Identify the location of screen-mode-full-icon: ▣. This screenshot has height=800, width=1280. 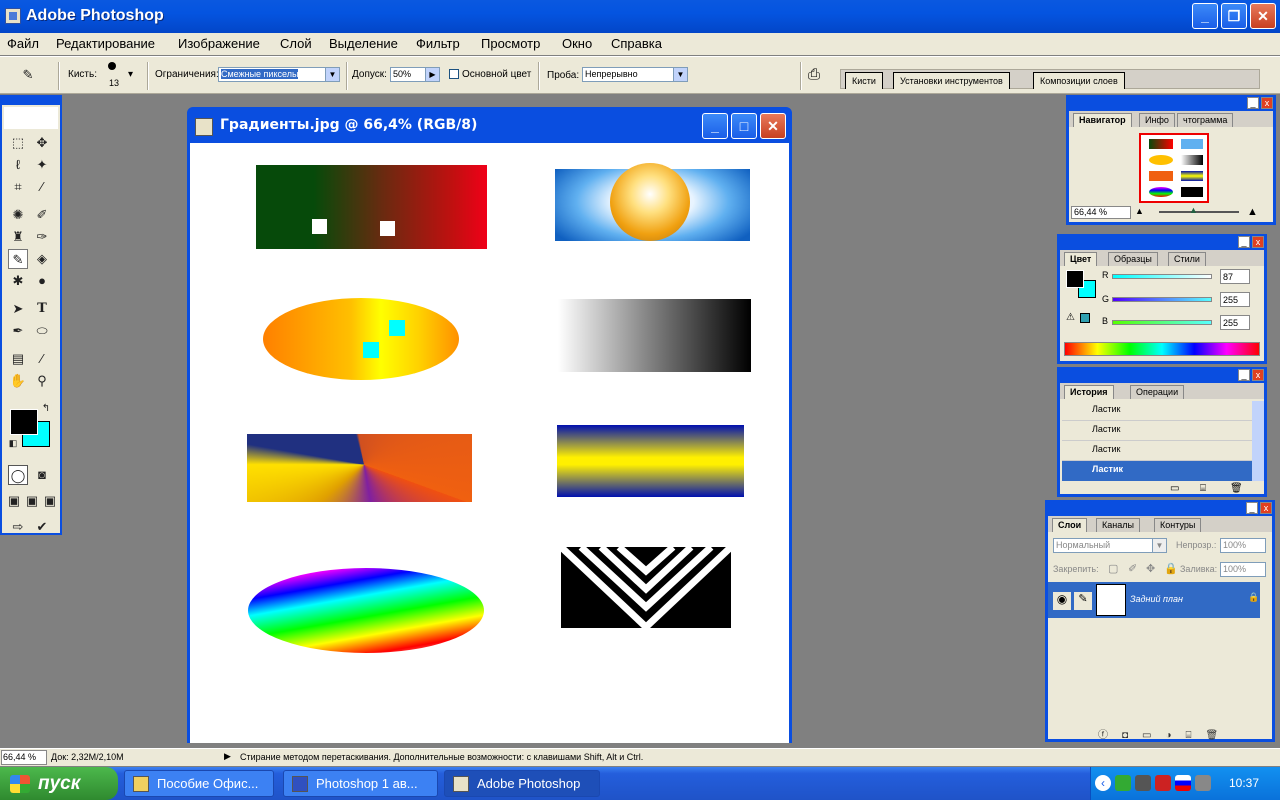
(50, 501).